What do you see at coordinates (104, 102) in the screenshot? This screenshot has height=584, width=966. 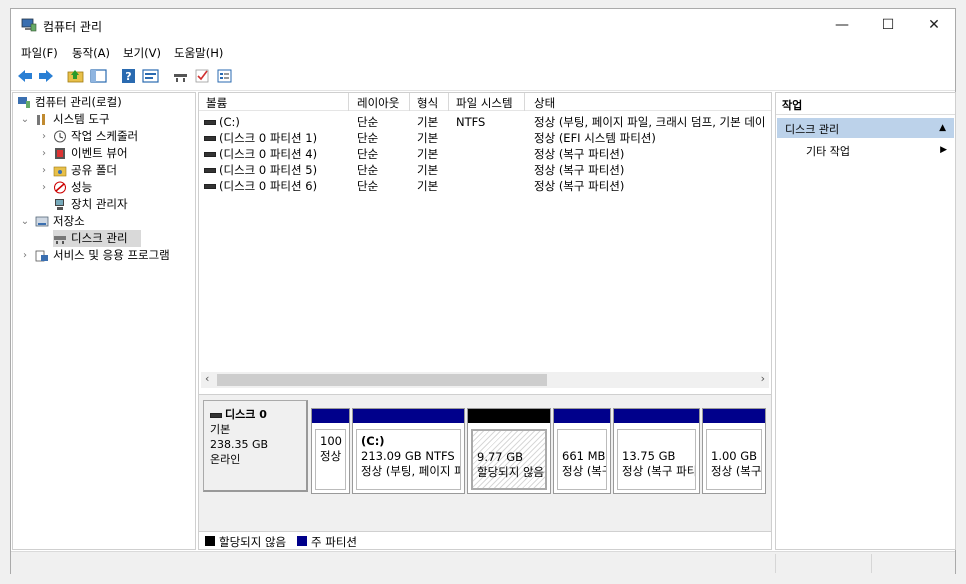 I see `tree-item-computer-management: 컴퓨터 관리(로컬)` at bounding box center [104, 102].